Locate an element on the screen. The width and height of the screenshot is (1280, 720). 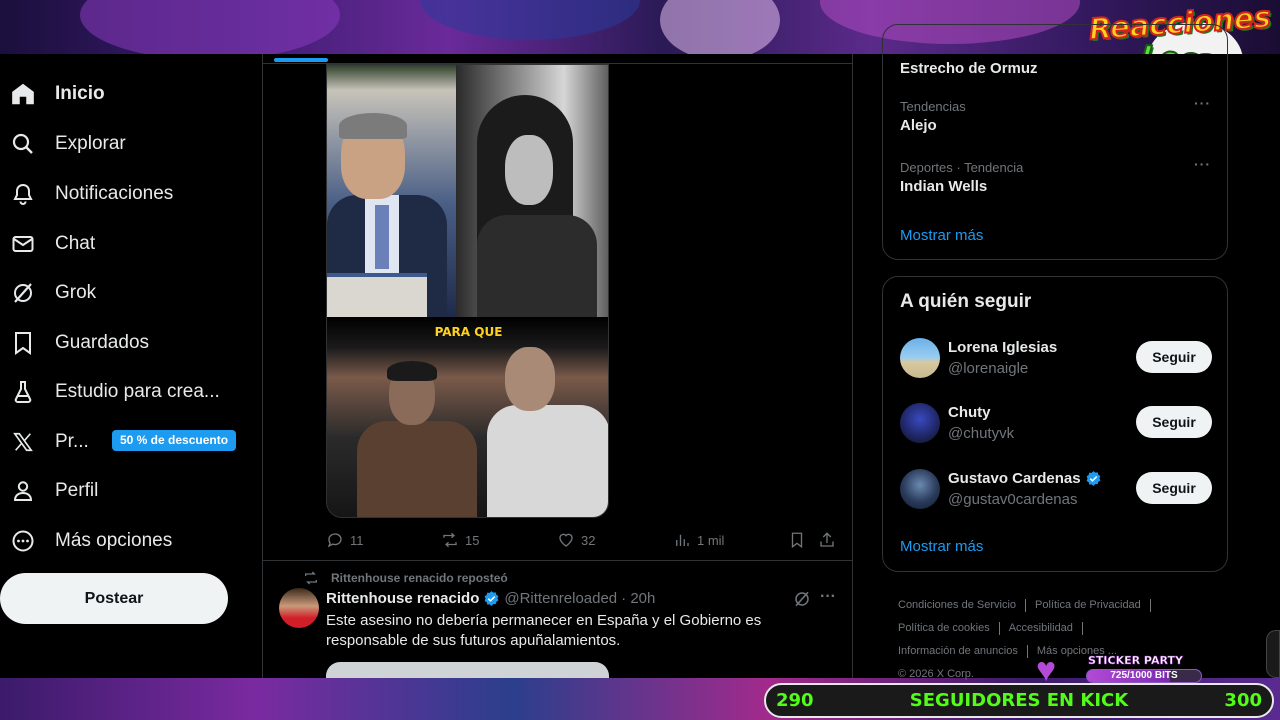
share-button is located at coordinates (827, 540).